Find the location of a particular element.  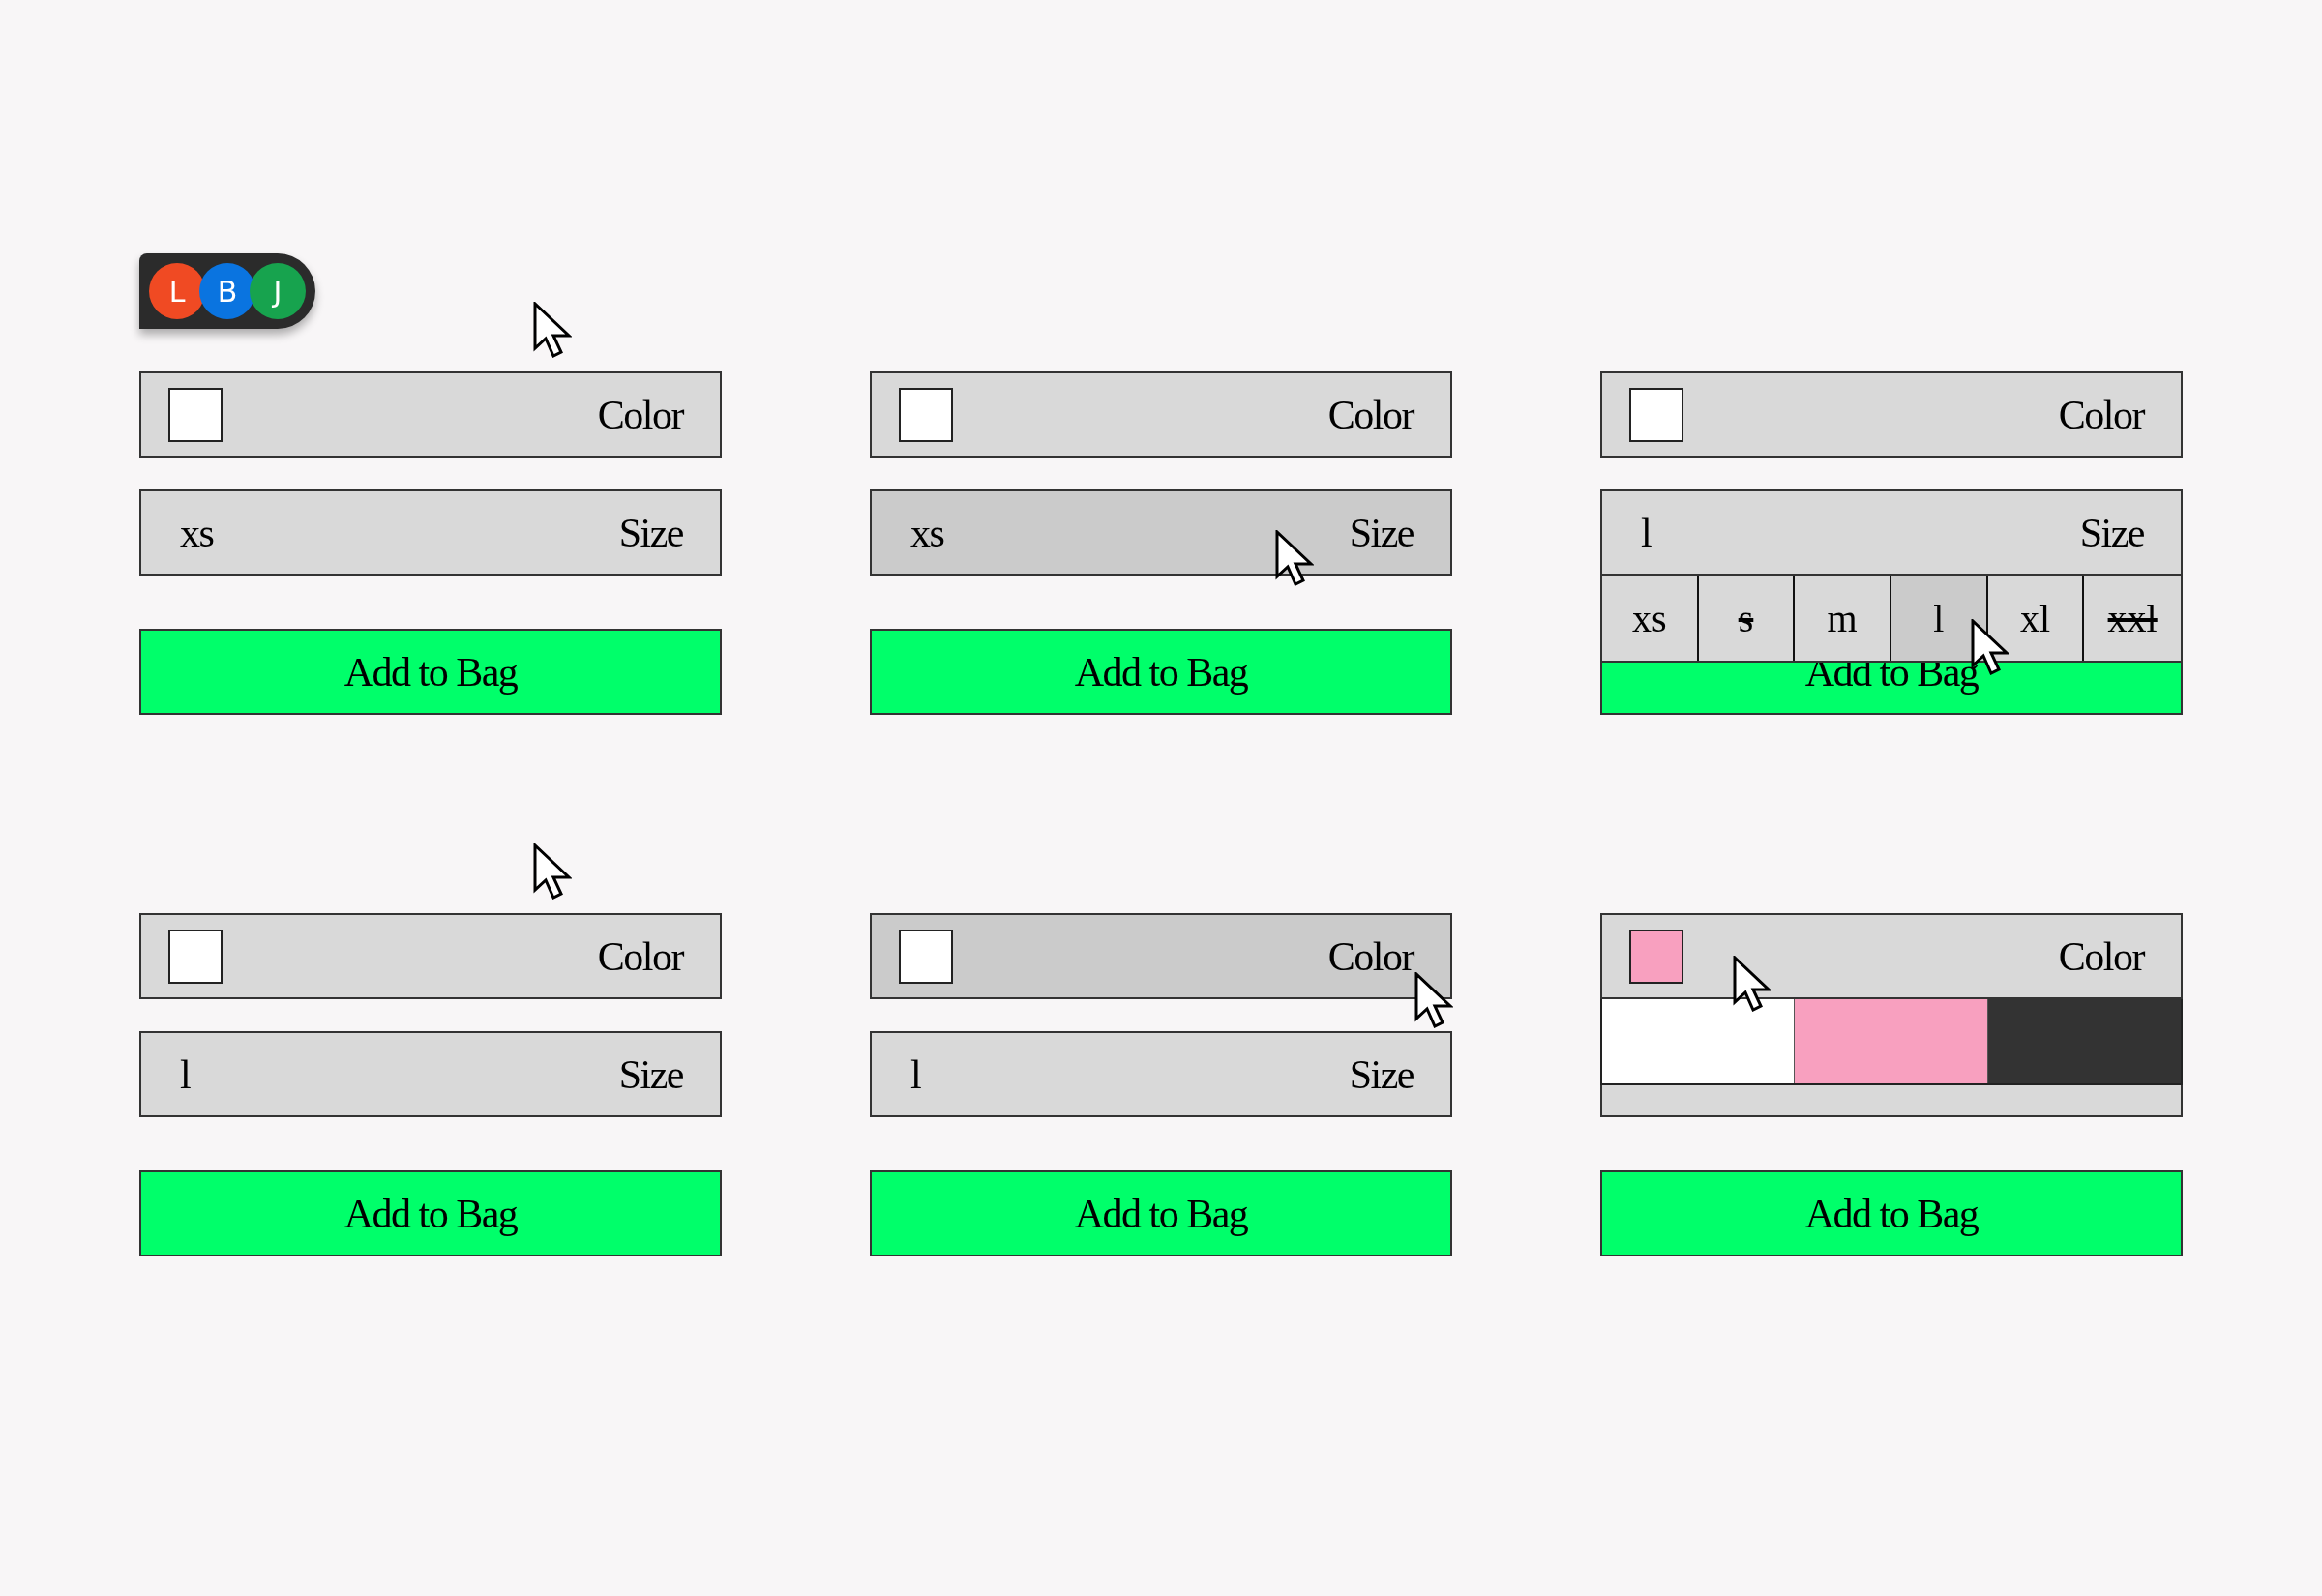

avatar: J is located at coordinates (278, 291).